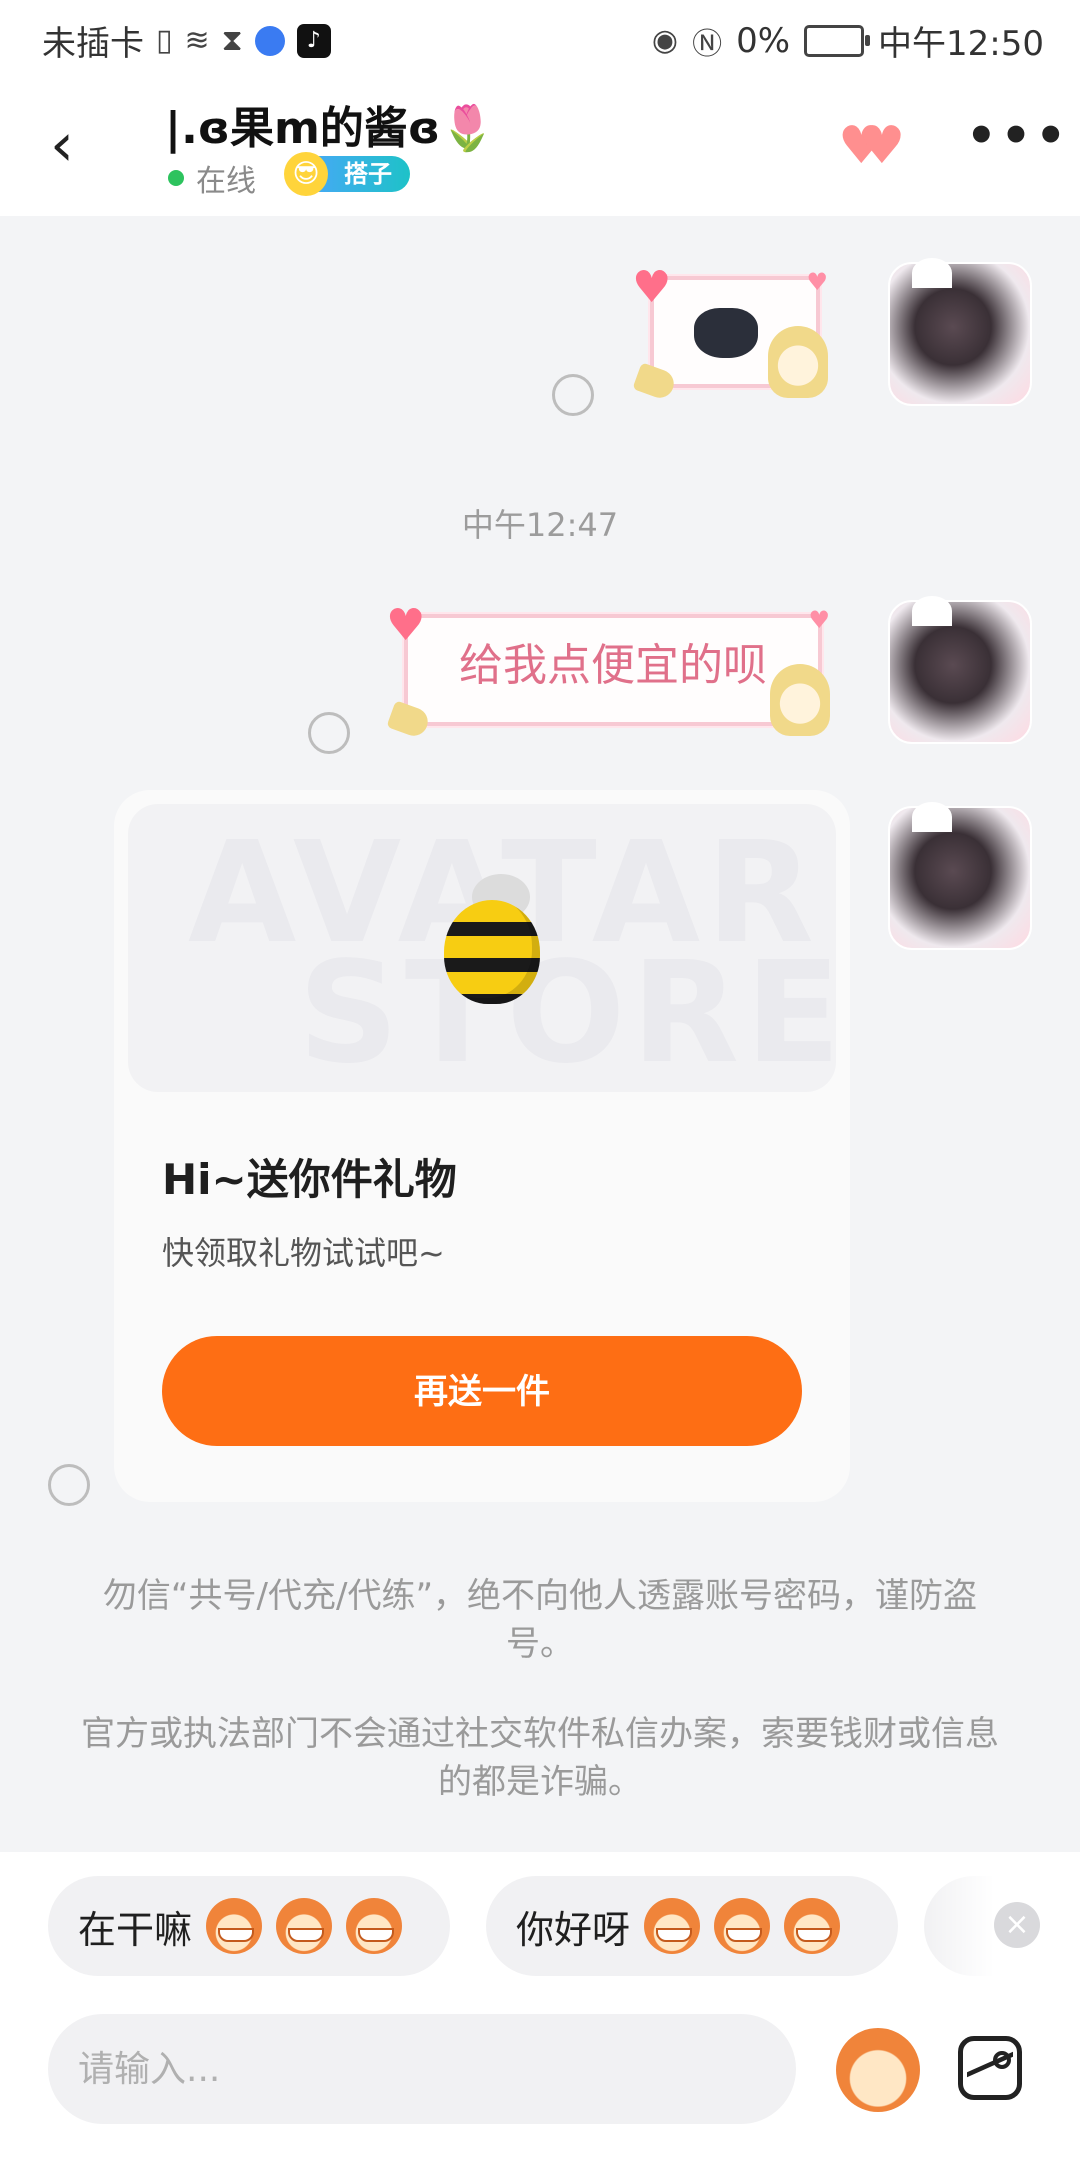 The height and width of the screenshot is (2160, 1080). Describe the element at coordinates (313, 40) in the screenshot. I see `tiktok-app-icon: ♪` at that location.